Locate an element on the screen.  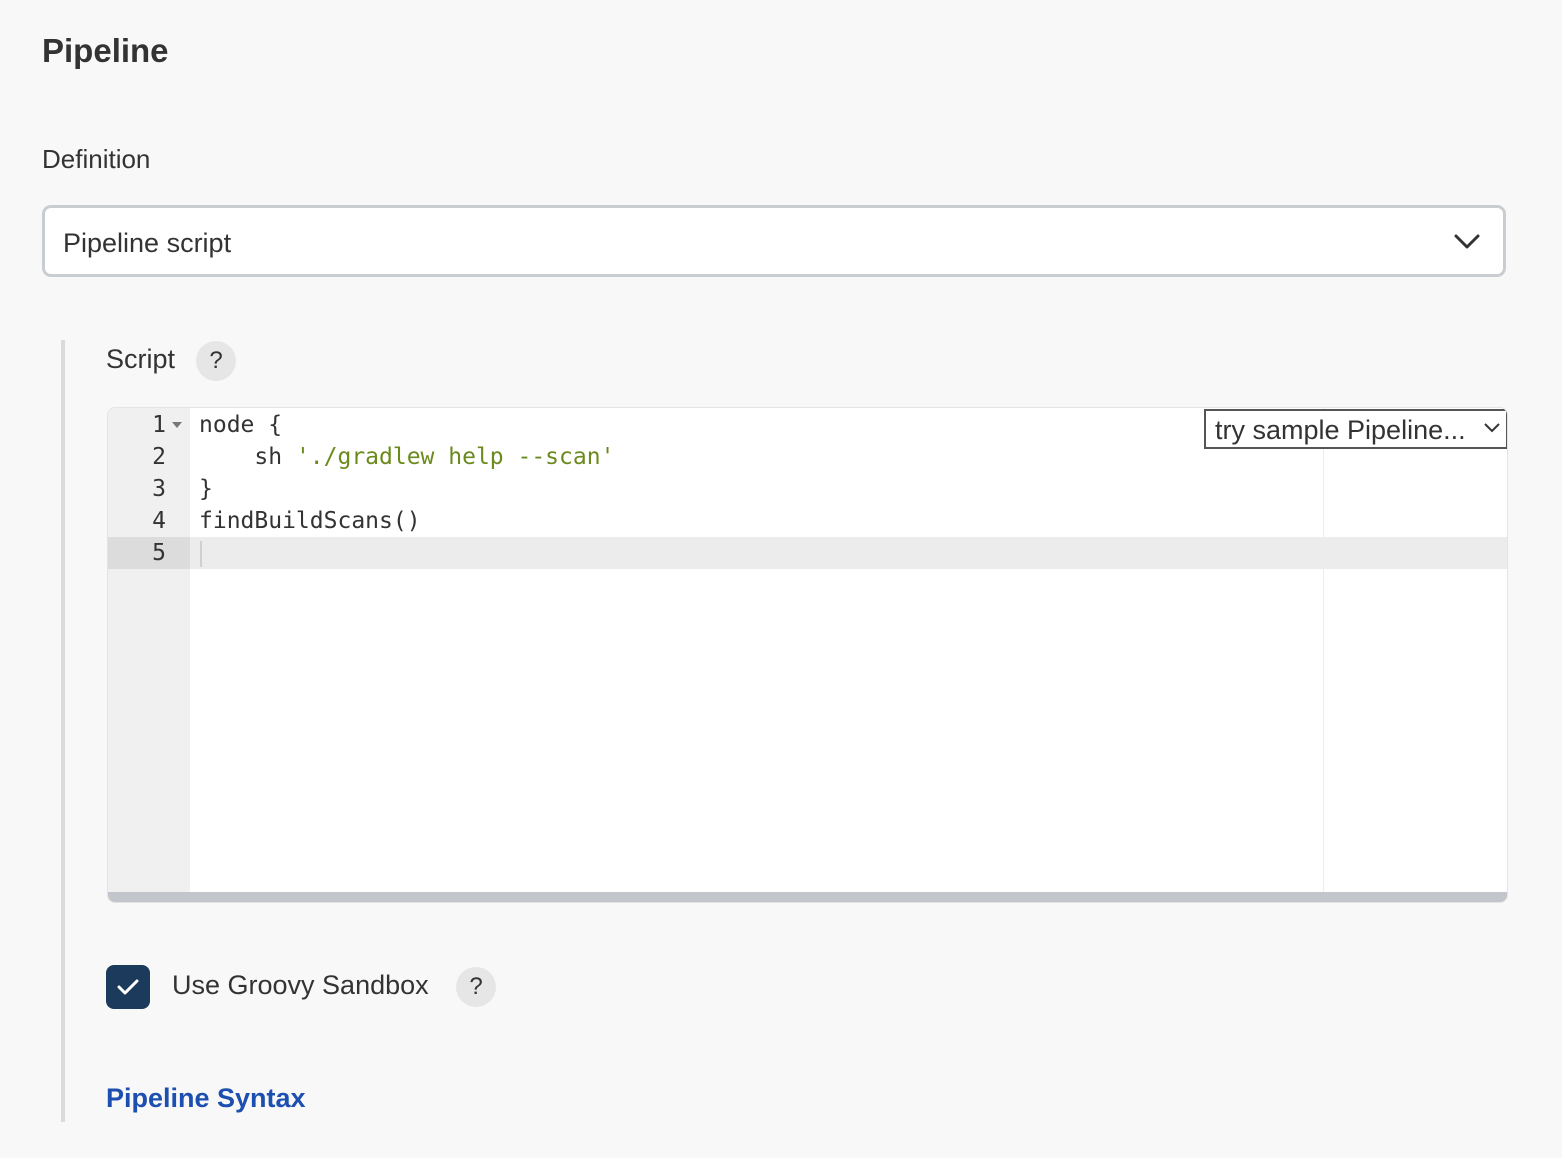
script-help-icon: ? is located at coordinates (216, 361).